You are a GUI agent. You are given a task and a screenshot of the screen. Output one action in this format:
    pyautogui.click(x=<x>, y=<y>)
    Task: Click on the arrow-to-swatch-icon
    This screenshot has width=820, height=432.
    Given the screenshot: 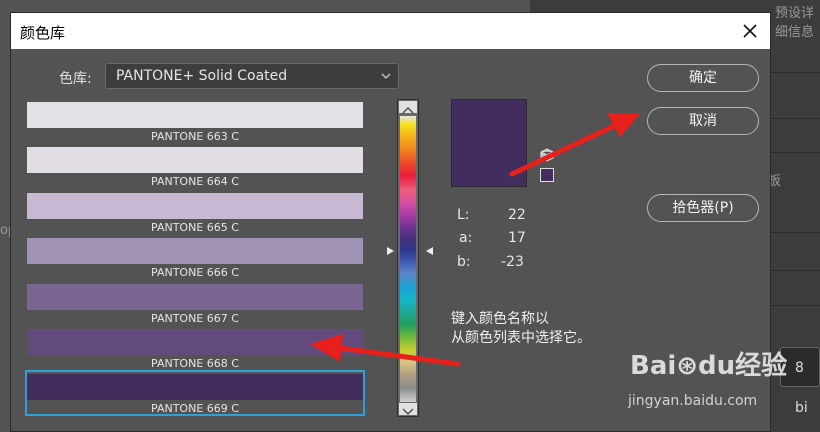 What is the action you would take?
    pyautogui.click(x=385, y=350)
    